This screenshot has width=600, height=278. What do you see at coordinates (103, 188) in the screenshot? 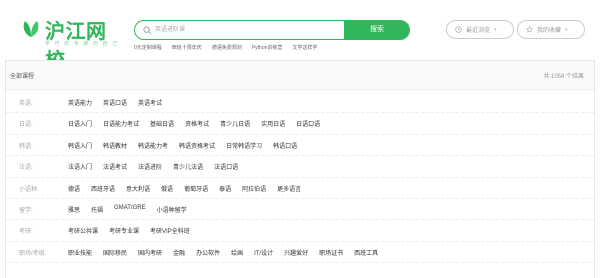
I see `category-link: 西班牙语` at bounding box center [103, 188].